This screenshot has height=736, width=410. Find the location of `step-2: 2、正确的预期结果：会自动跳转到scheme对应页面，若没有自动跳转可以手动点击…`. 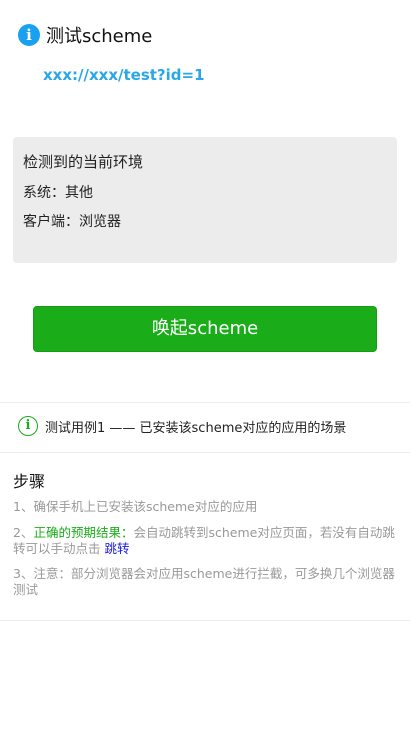

step-2: 2、正确的预期结果：会自动跳转到scheme对应页面，若没有自动跳转可以手动点击… is located at coordinates (205, 541).